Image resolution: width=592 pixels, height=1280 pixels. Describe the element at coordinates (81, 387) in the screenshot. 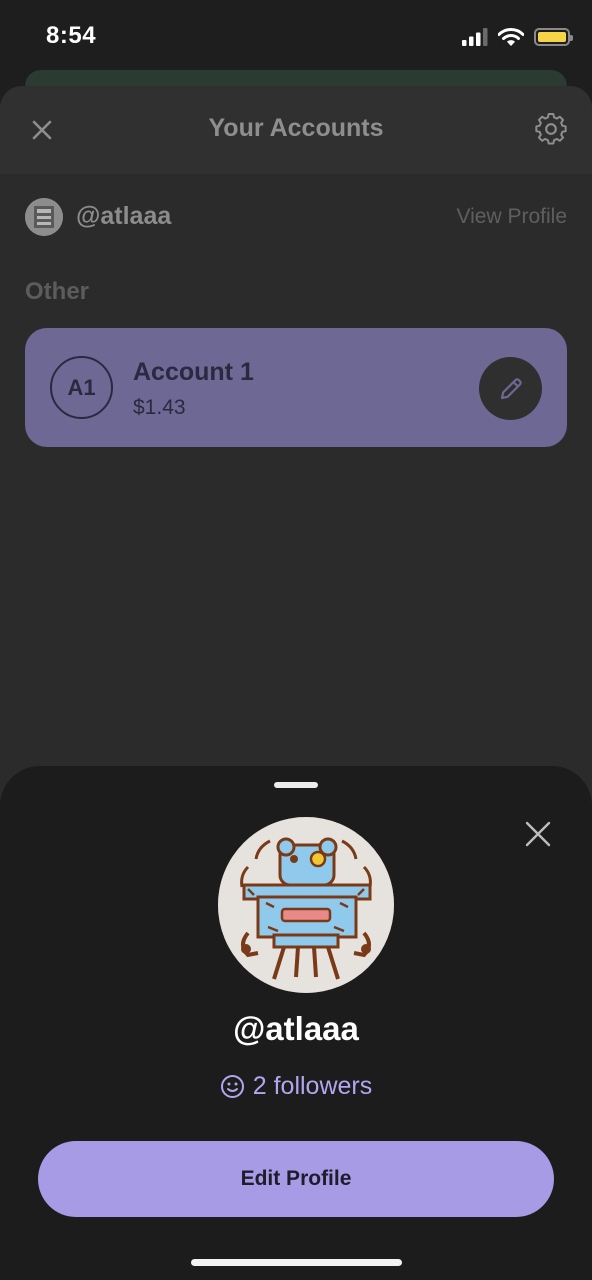

I see `account-badge: A1` at that location.